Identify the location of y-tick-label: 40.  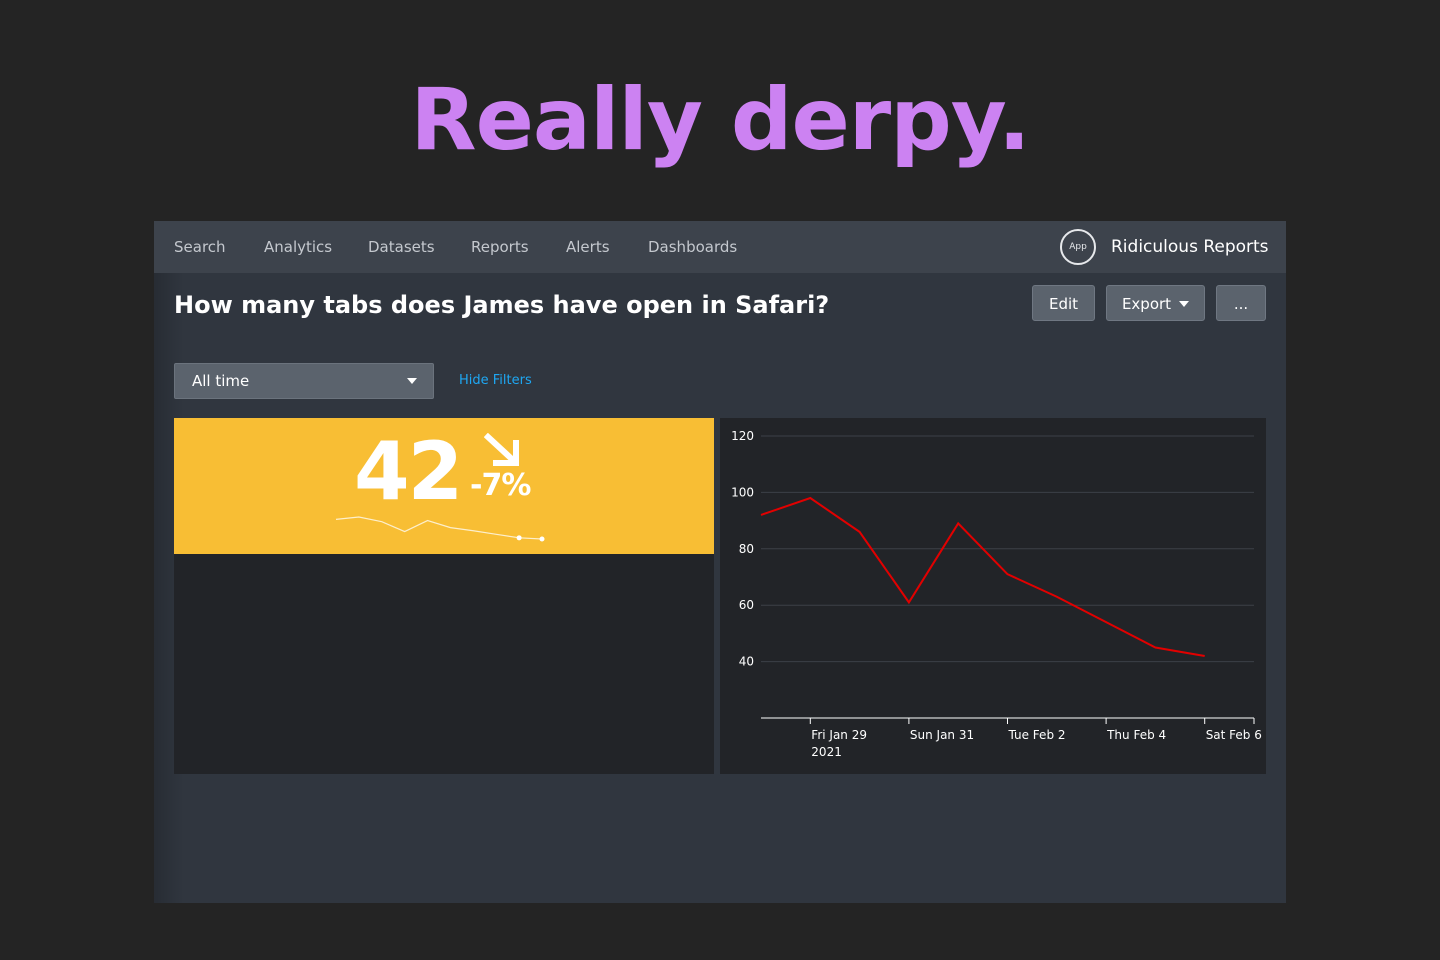
(746, 662).